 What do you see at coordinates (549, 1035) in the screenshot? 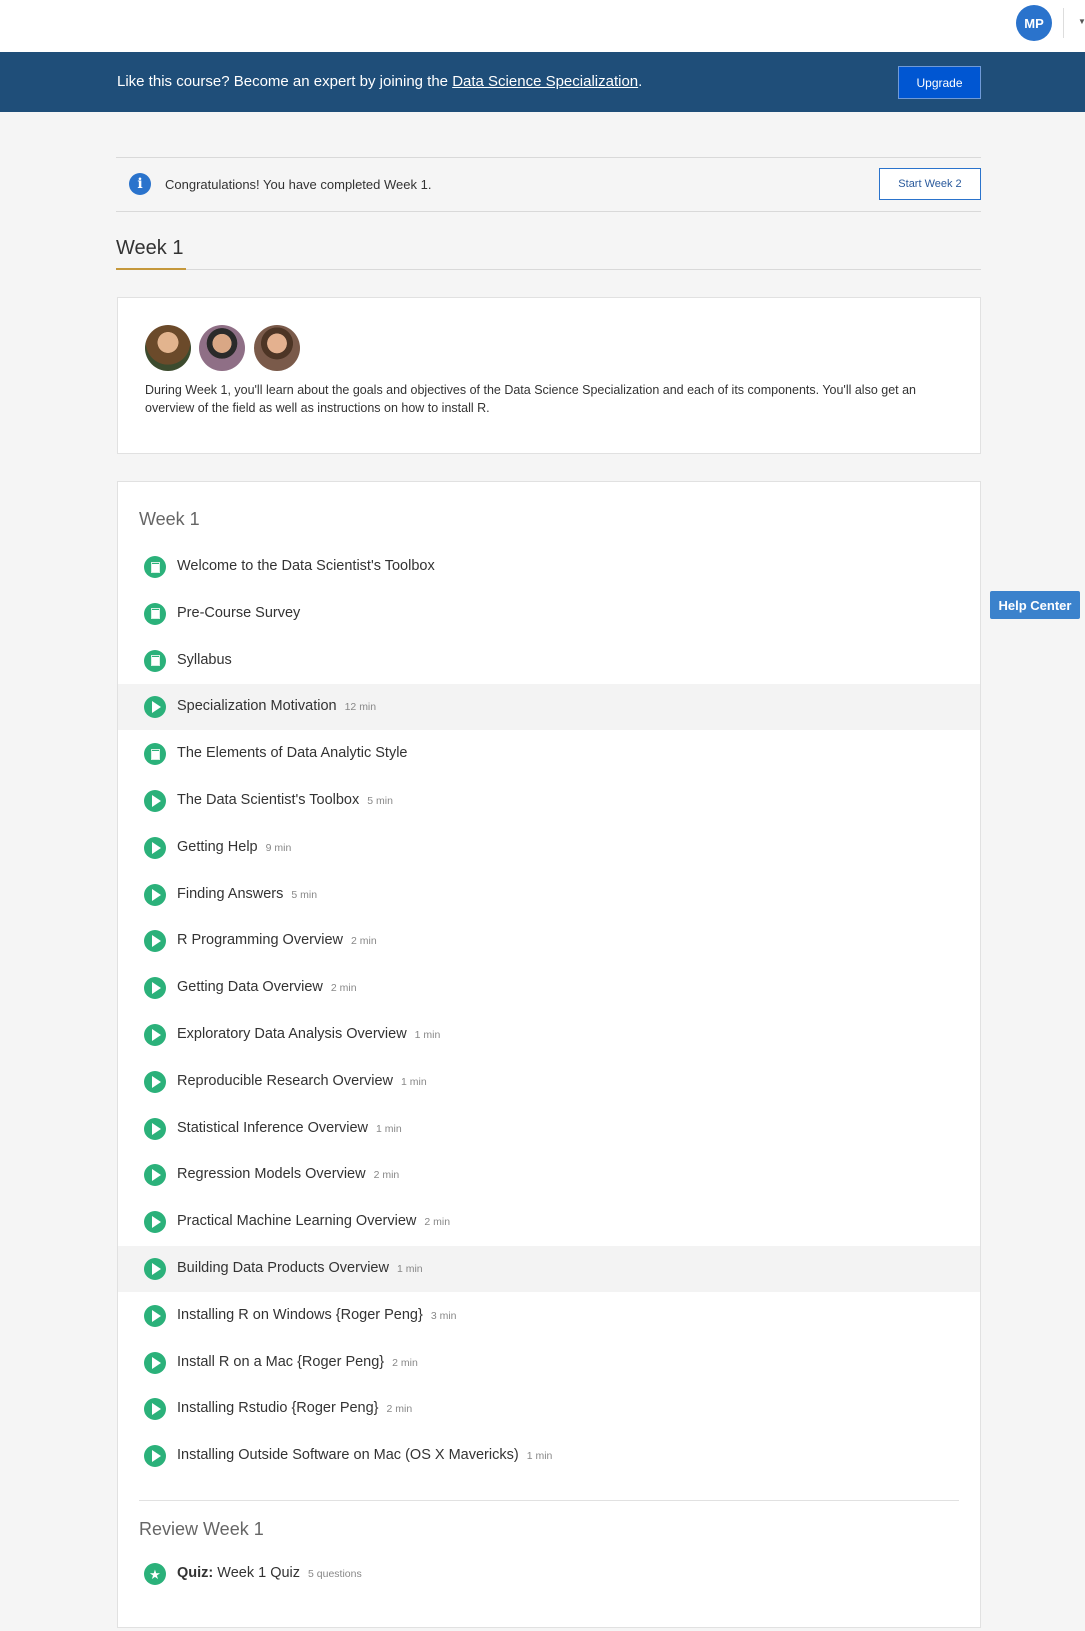
I see `lesson-item: Exploratory Data Analysis Overview 1 min` at bounding box center [549, 1035].